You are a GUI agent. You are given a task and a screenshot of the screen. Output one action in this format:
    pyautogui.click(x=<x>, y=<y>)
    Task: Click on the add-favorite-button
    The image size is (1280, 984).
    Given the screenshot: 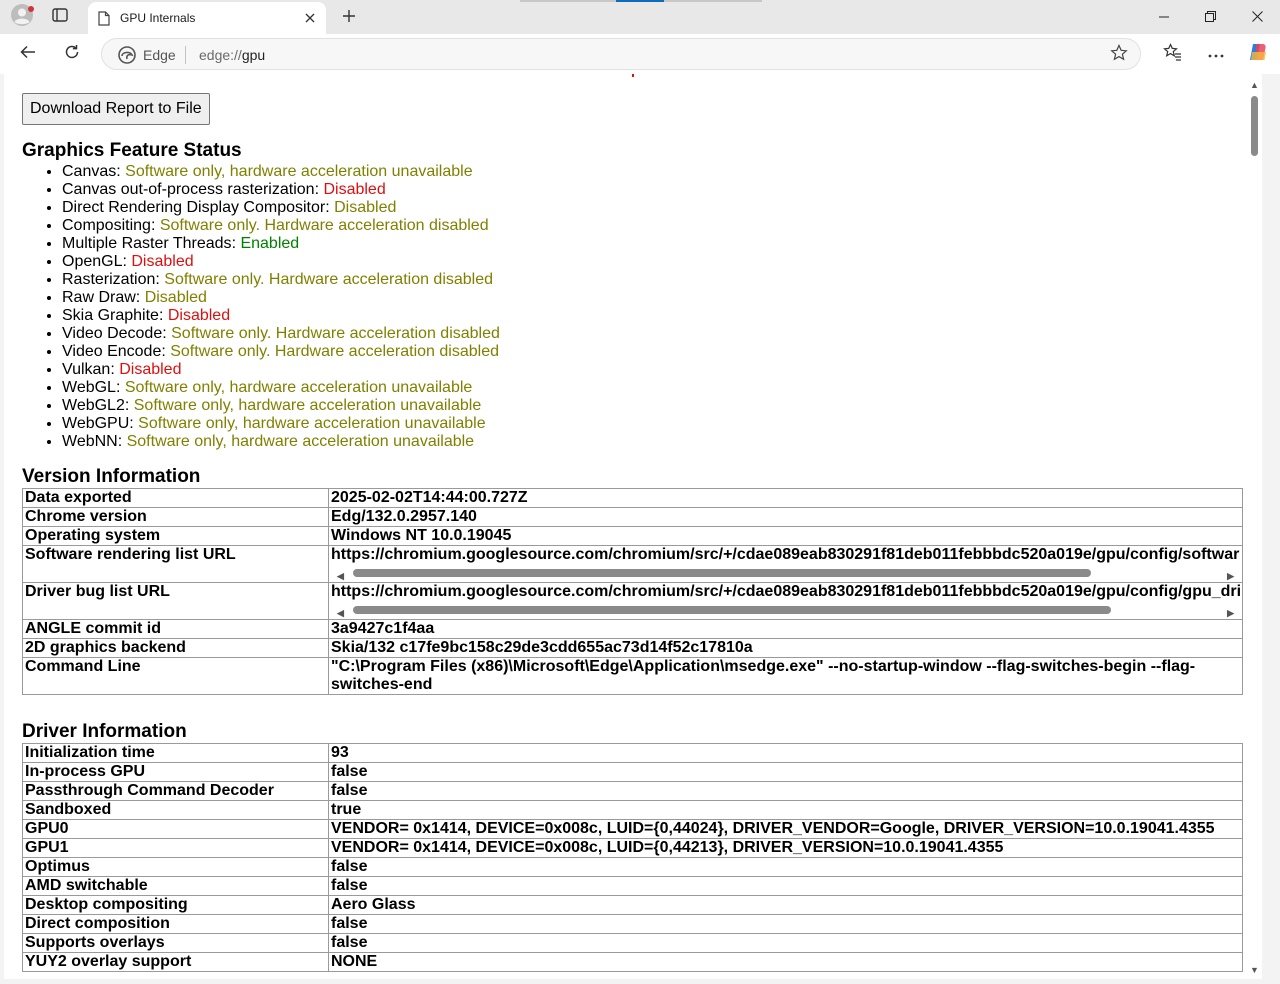 What is the action you would take?
    pyautogui.click(x=1119, y=55)
    